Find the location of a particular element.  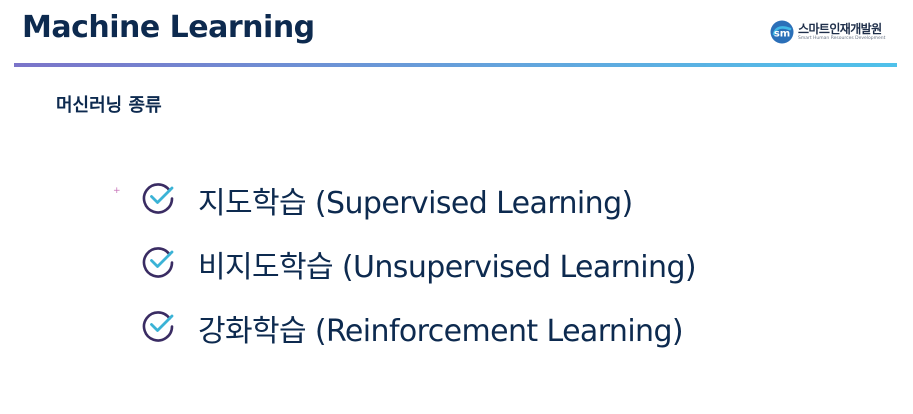

bullet-text: 강화학습 (Reinforcement Learning) is located at coordinates (441, 331).